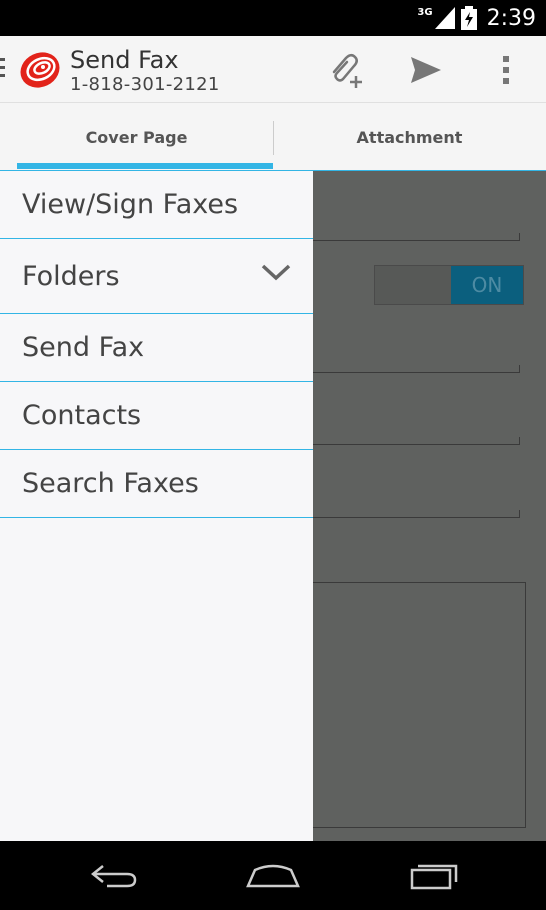  I want to click on drawer-item-send-fax: Send Fax, so click(156, 348).